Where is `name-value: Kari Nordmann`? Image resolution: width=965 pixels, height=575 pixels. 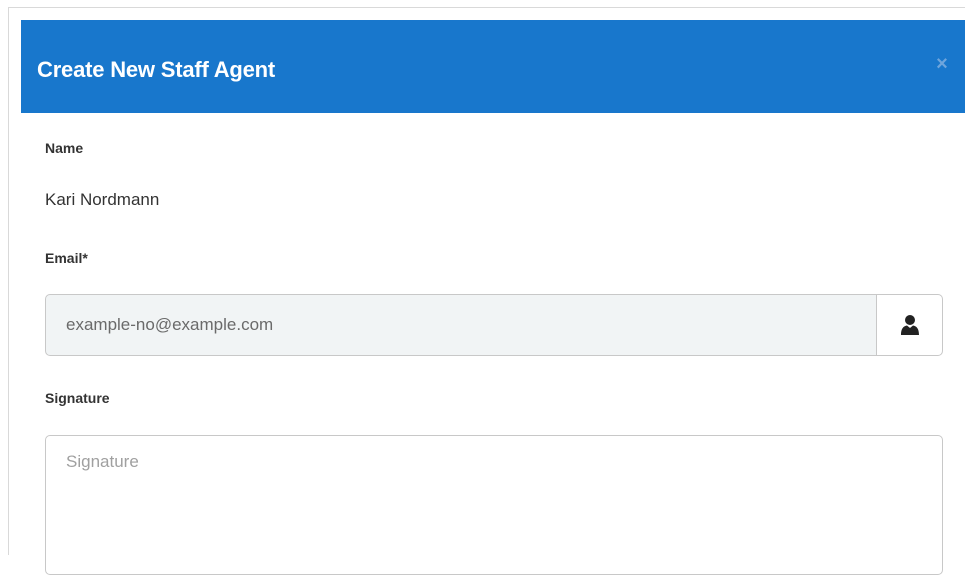
name-value: Kari Nordmann is located at coordinates (102, 199).